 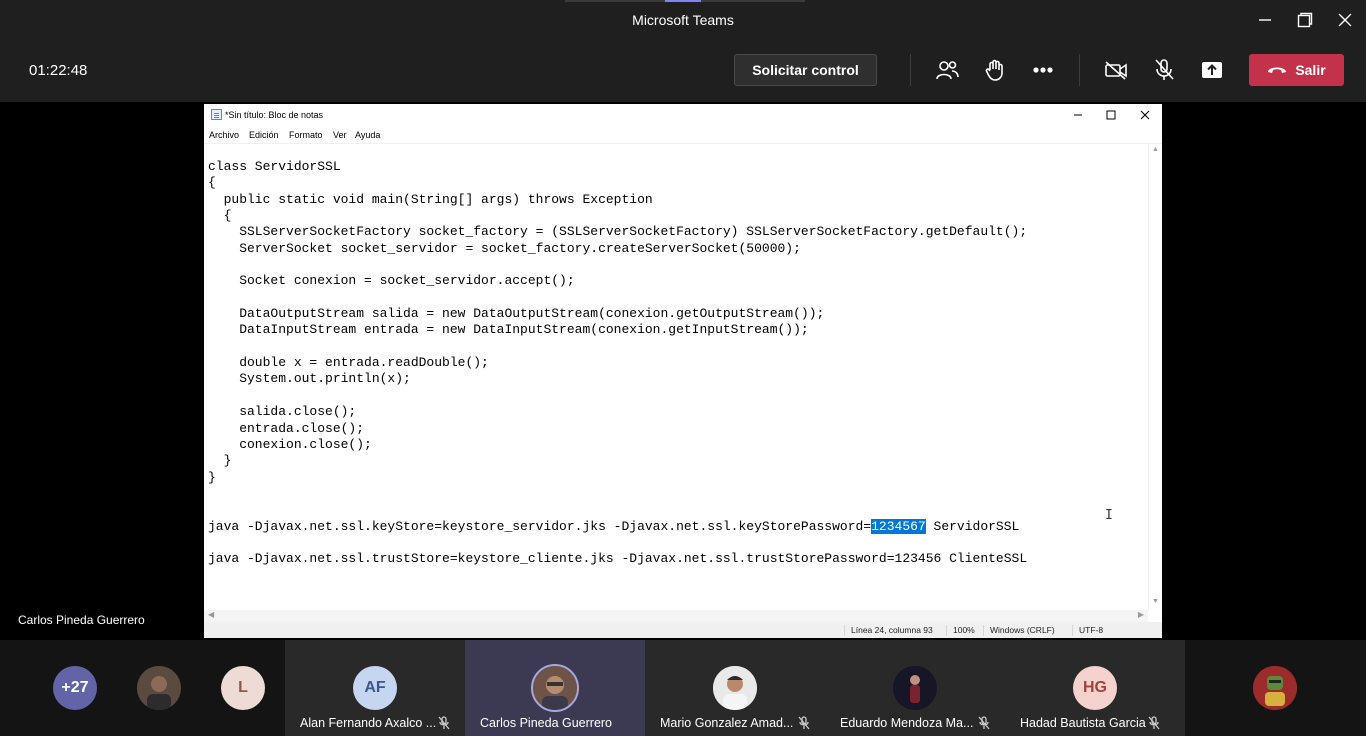 I want to click on selected-text: 1234567, so click(x=898, y=526).